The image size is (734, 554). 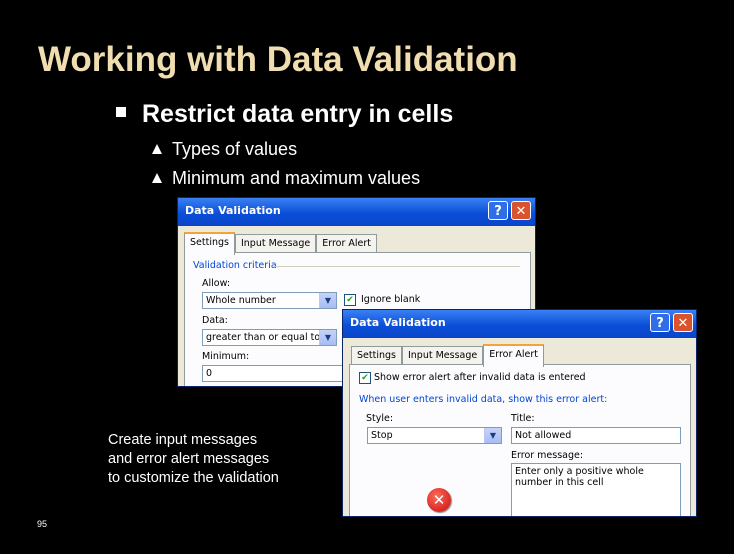 What do you see at coordinates (434, 435) in the screenshot?
I see `style-select: Stop ▼` at bounding box center [434, 435].